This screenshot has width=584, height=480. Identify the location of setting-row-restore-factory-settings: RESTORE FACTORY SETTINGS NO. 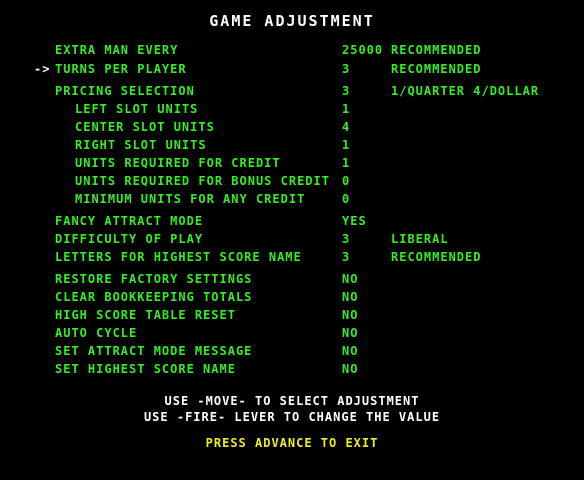
(292, 279).